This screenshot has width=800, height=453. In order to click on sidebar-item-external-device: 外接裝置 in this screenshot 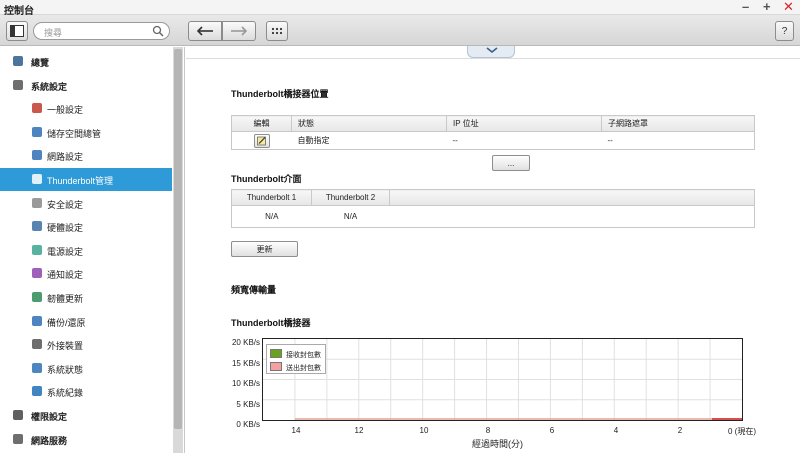, I will do `click(86, 344)`.